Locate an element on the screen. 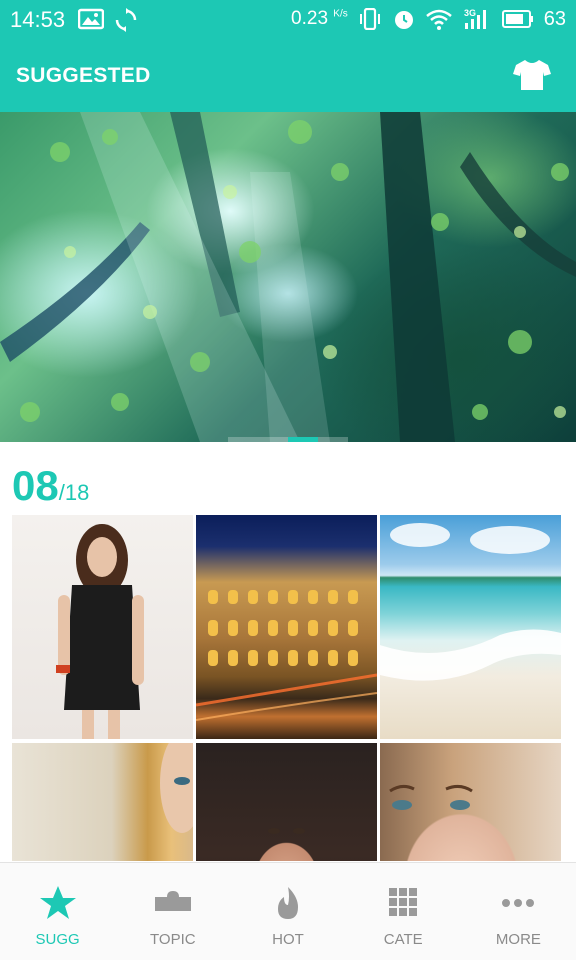 This screenshot has height=960, width=576. nav-label-hot: HOT is located at coordinates (288, 939).